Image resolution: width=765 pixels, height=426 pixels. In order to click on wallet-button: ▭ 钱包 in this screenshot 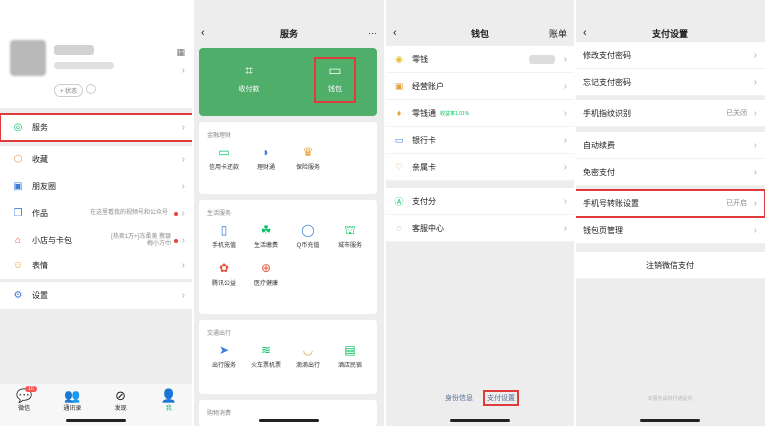, I will do `click(335, 80)`.